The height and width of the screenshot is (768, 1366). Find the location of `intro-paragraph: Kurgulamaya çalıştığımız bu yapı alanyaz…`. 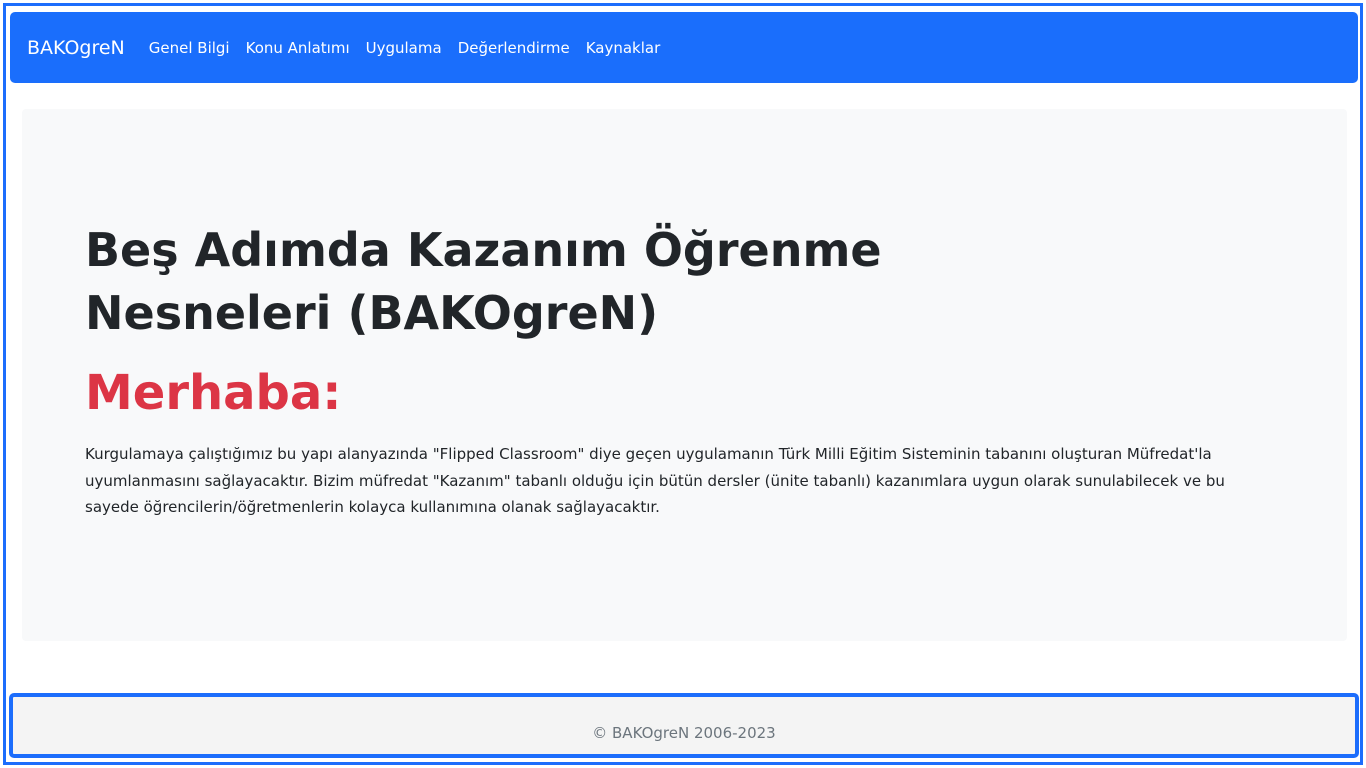

intro-paragraph: Kurgulamaya çalıştığımız bu yapı alanyaz… is located at coordinates (655, 480).